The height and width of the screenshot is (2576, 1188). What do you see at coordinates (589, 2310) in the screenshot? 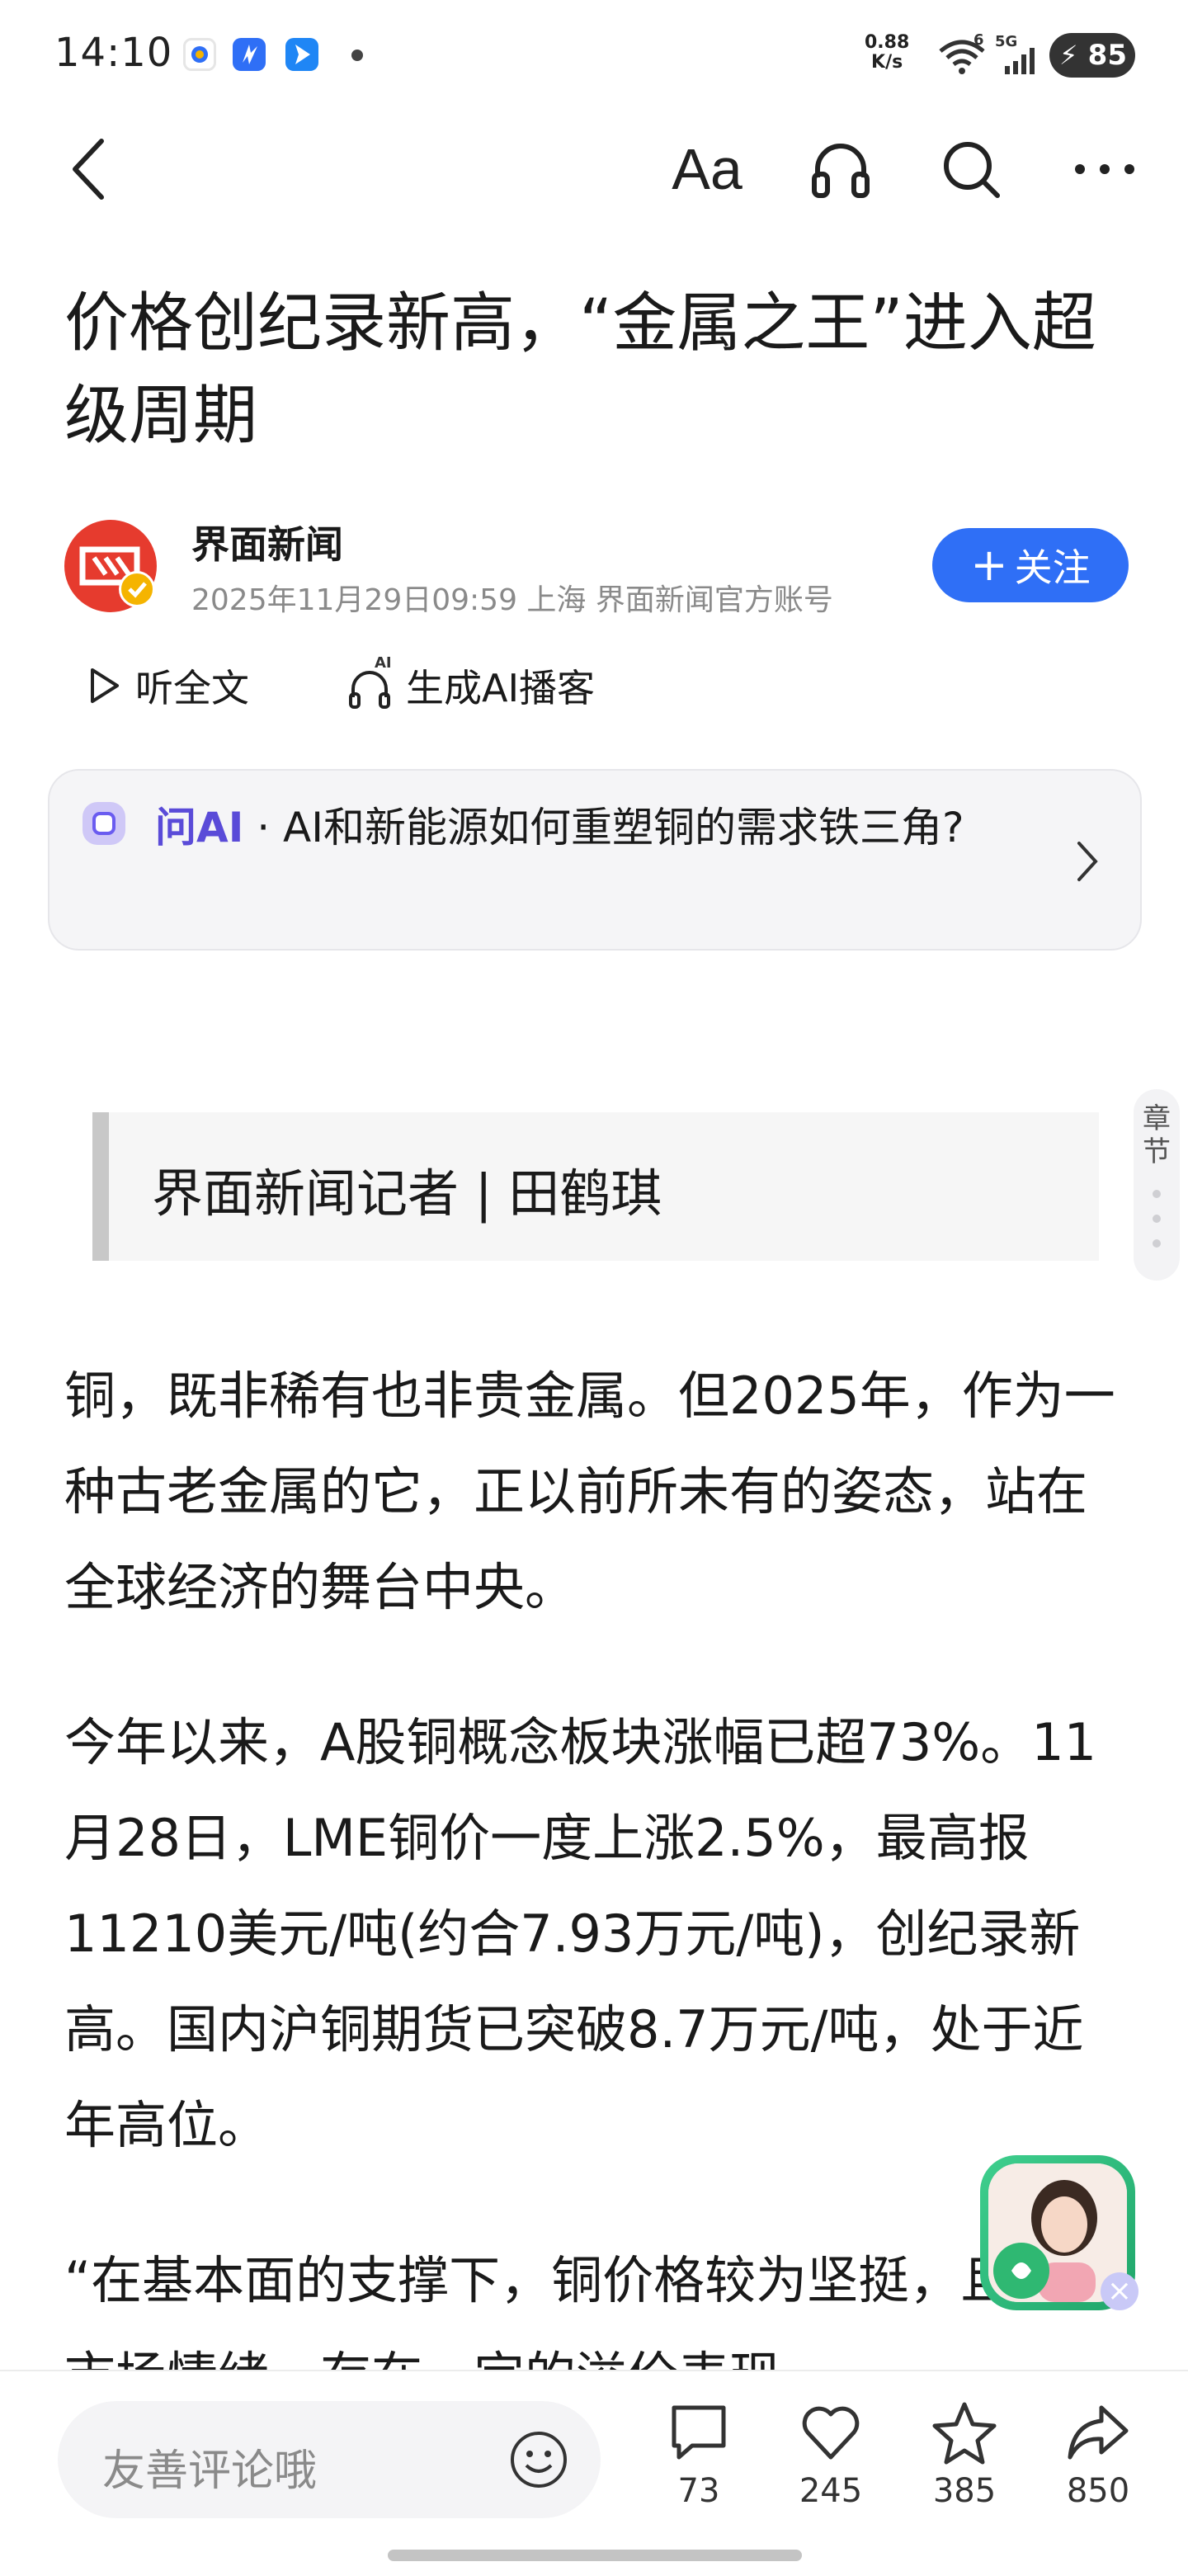
I see `article-paragraph: “在基本面的支撑下，铜价格较为坚挺，且叠加市场情绪，存在一定的溢价表现` at bounding box center [589, 2310].